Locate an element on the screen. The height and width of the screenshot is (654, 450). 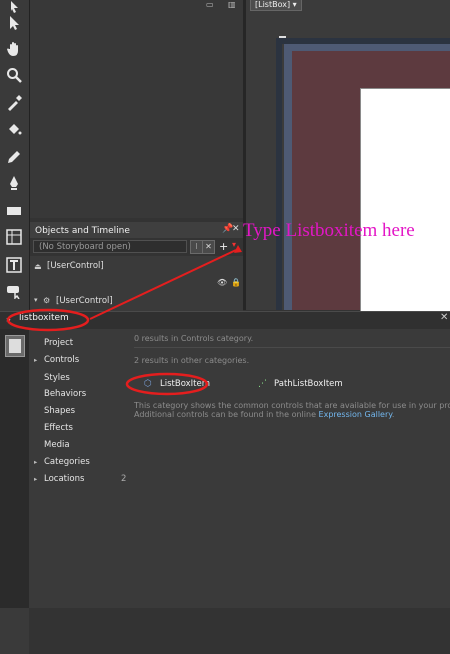
pen-icon is located at coordinates (14, 183).